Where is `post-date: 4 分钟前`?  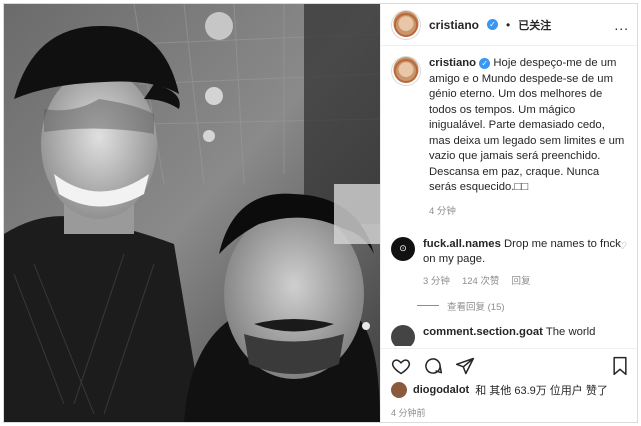 post-date: 4 分钟前 is located at coordinates (408, 413).